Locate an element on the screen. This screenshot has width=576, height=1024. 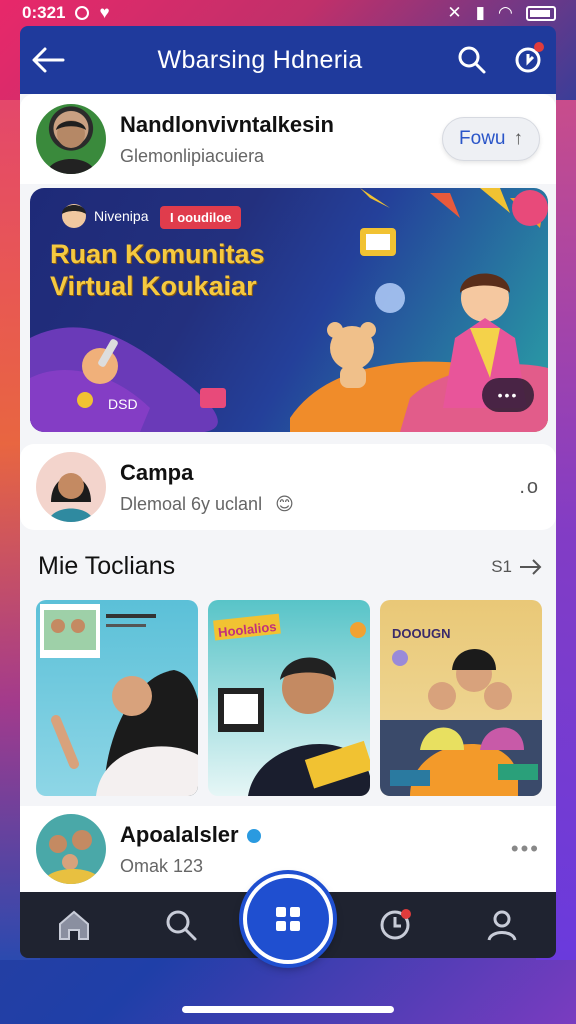
section-title: Mie Toclians is located at coordinates (107, 566).